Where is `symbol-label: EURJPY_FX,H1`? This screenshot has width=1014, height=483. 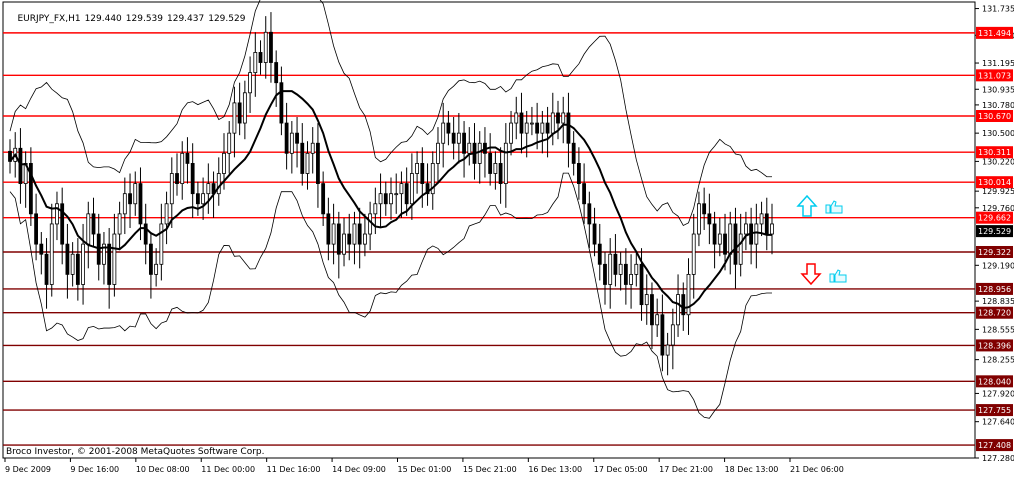 symbol-label: EURJPY_FX,H1 is located at coordinates (49, 19).